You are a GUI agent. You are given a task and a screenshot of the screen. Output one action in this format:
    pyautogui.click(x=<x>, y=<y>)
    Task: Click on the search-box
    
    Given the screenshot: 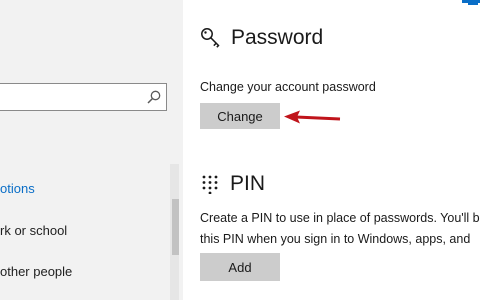 What is the action you would take?
    pyautogui.click(x=83, y=97)
    